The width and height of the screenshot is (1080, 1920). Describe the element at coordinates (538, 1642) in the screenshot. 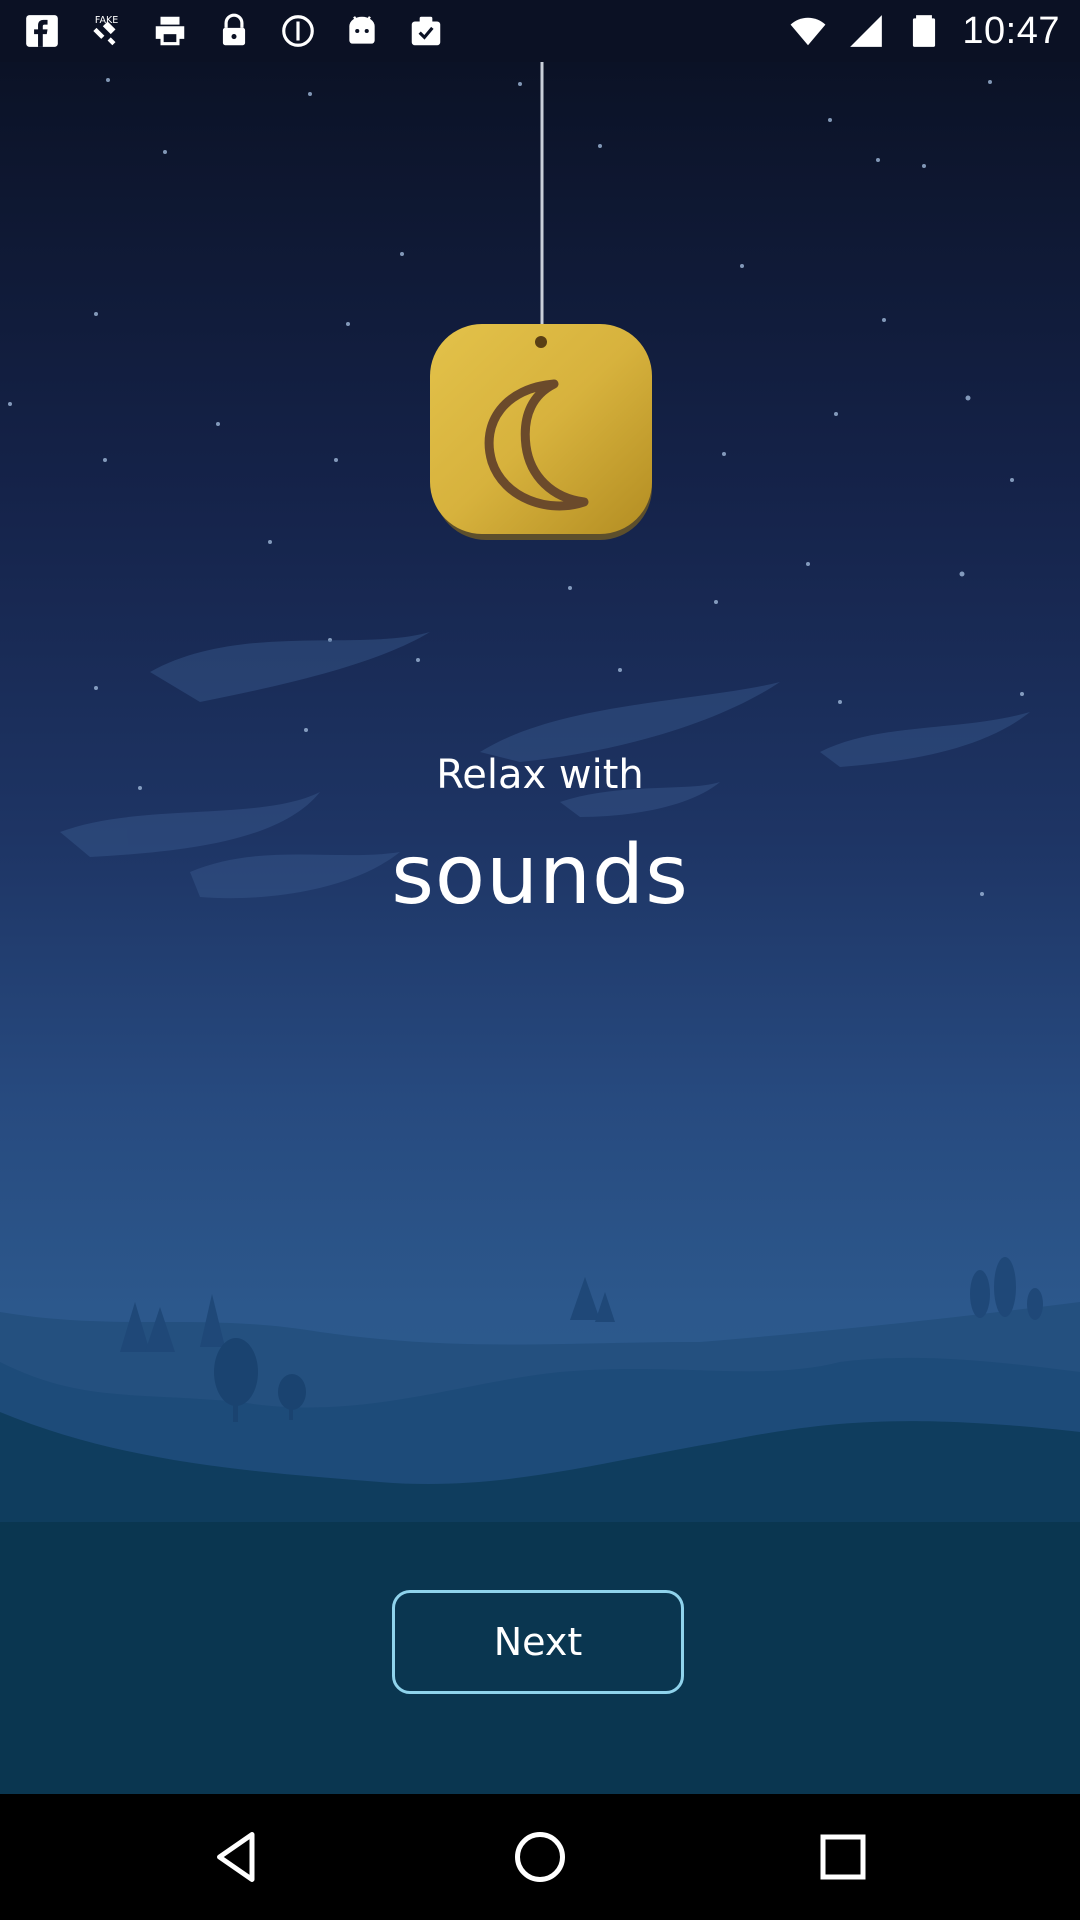

I see `next-button: Next` at that location.